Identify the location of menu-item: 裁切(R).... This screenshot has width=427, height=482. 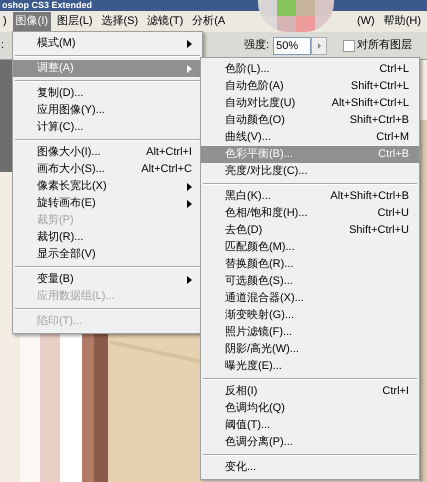
(107, 237).